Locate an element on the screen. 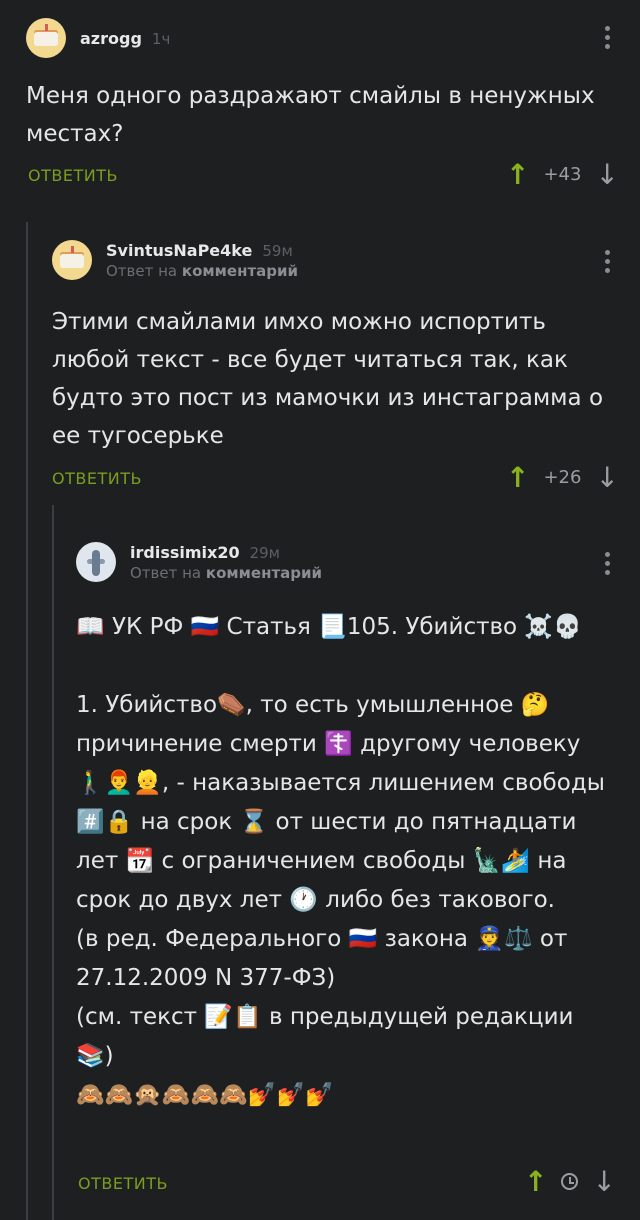  comment-header: SvintusNaPe4ke 59м Ответ на комментарий is located at coordinates (175, 260).